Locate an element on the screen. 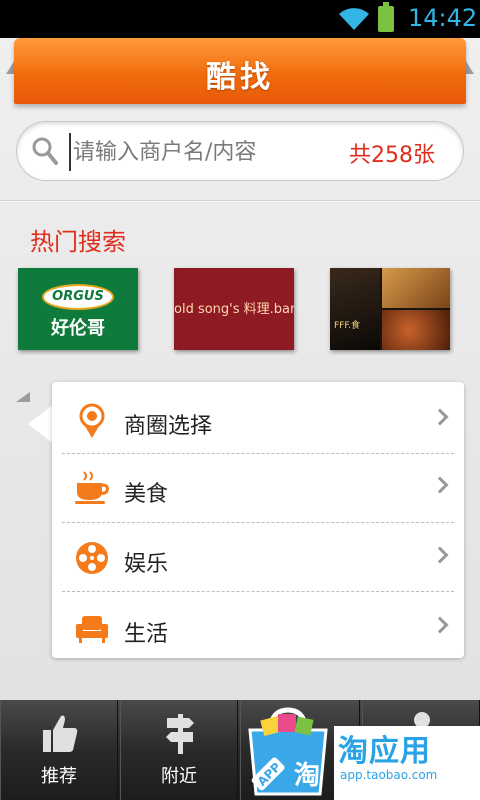 The height and width of the screenshot is (800, 480). brand-name: FFF.食 is located at coordinates (347, 326).